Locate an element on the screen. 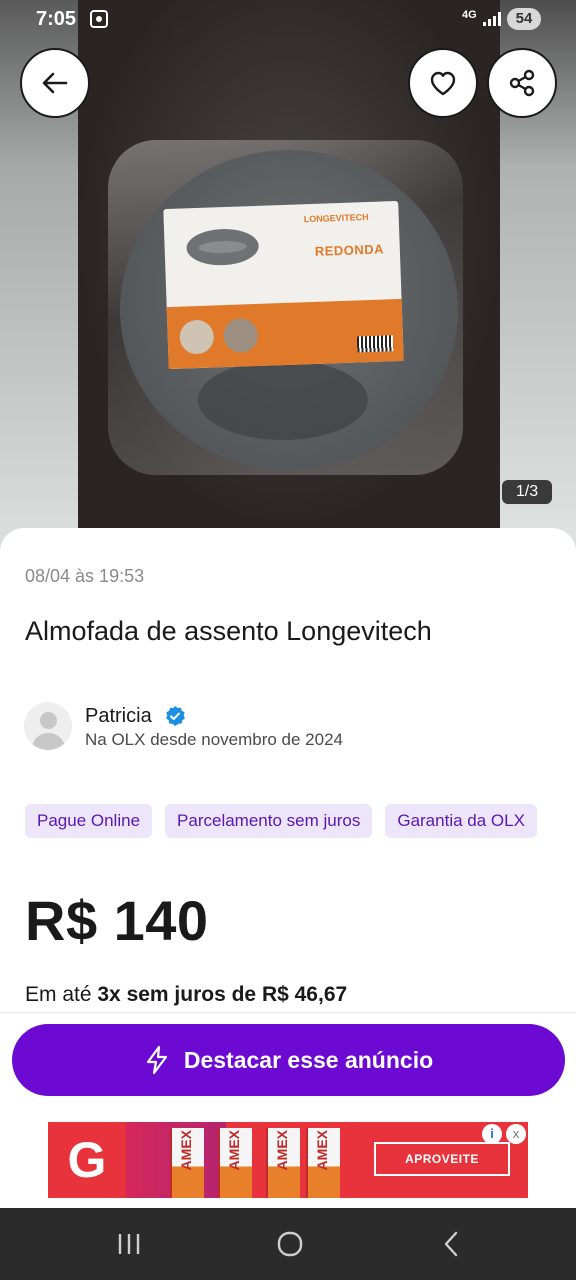 The width and height of the screenshot is (576, 1280). avatar-body is located at coordinates (48, 741).